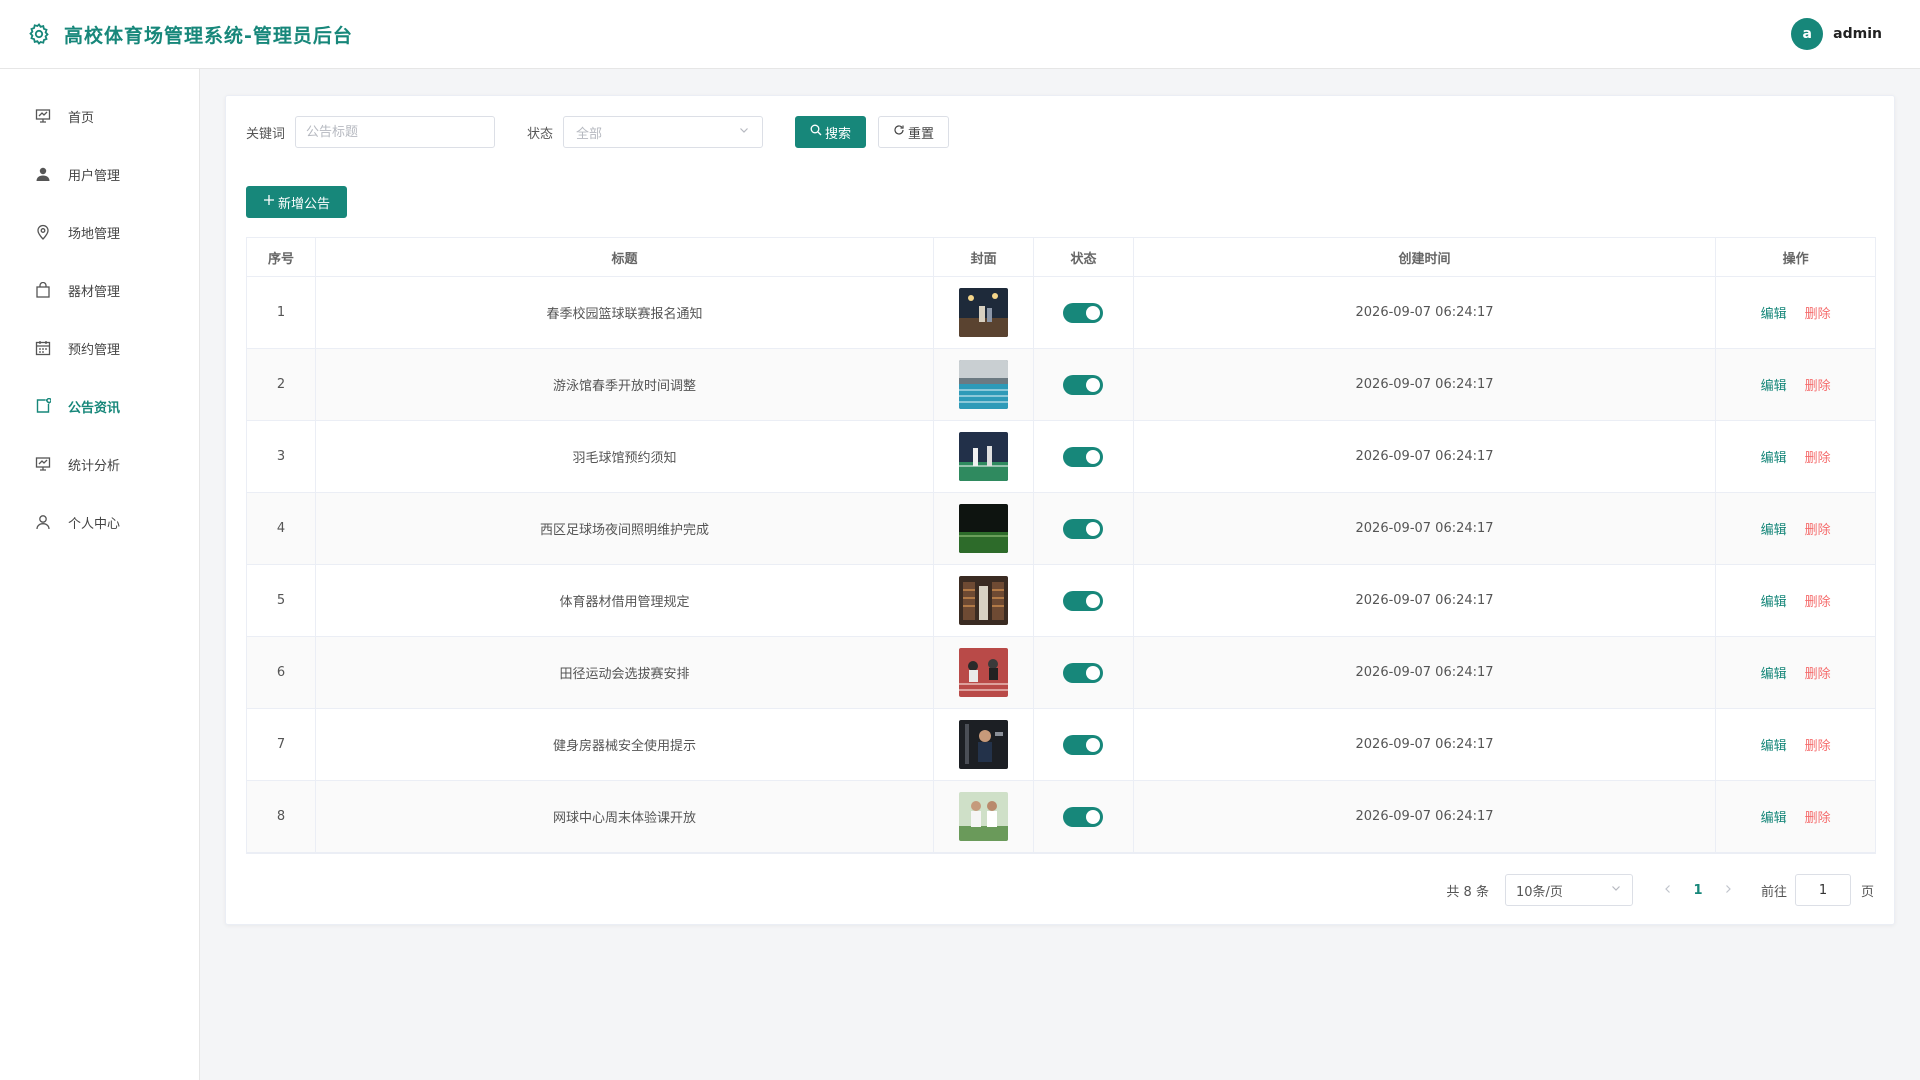  What do you see at coordinates (94, 176) in the screenshot?
I see `sidebar-item-label: 用户管理` at bounding box center [94, 176].